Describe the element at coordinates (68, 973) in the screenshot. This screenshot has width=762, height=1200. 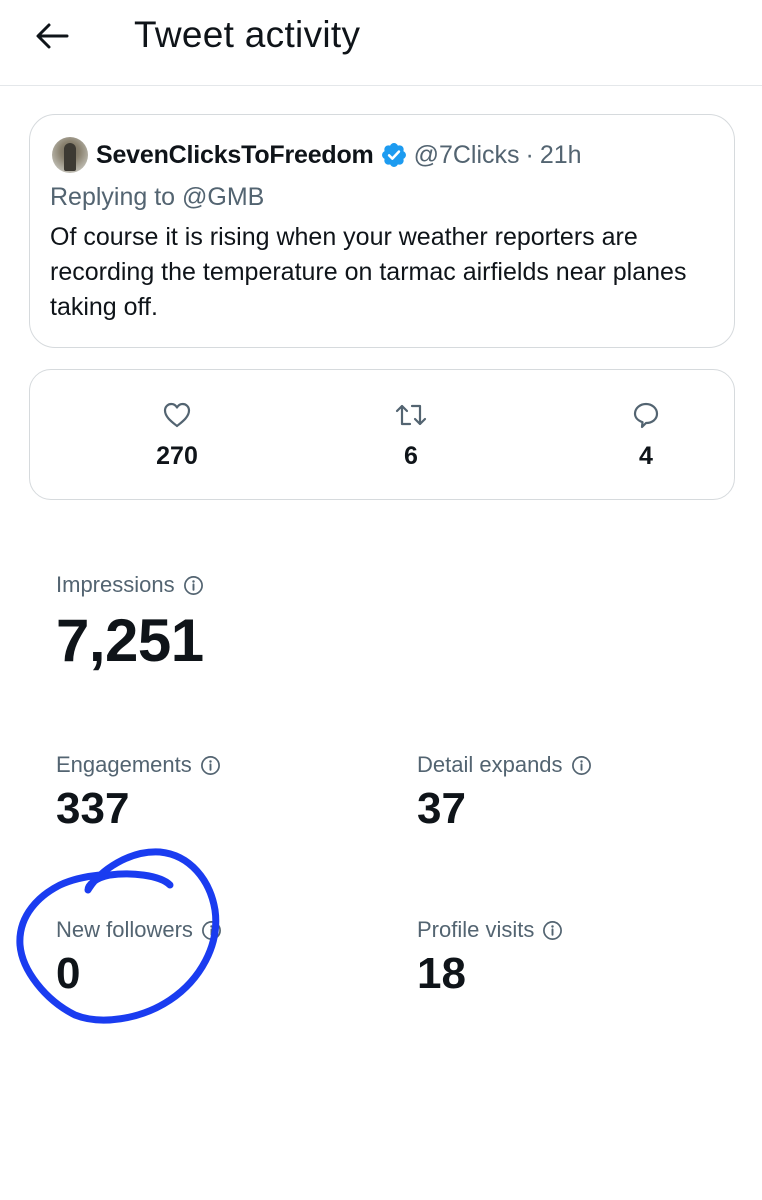
I see `new-followers-value: 0` at that location.